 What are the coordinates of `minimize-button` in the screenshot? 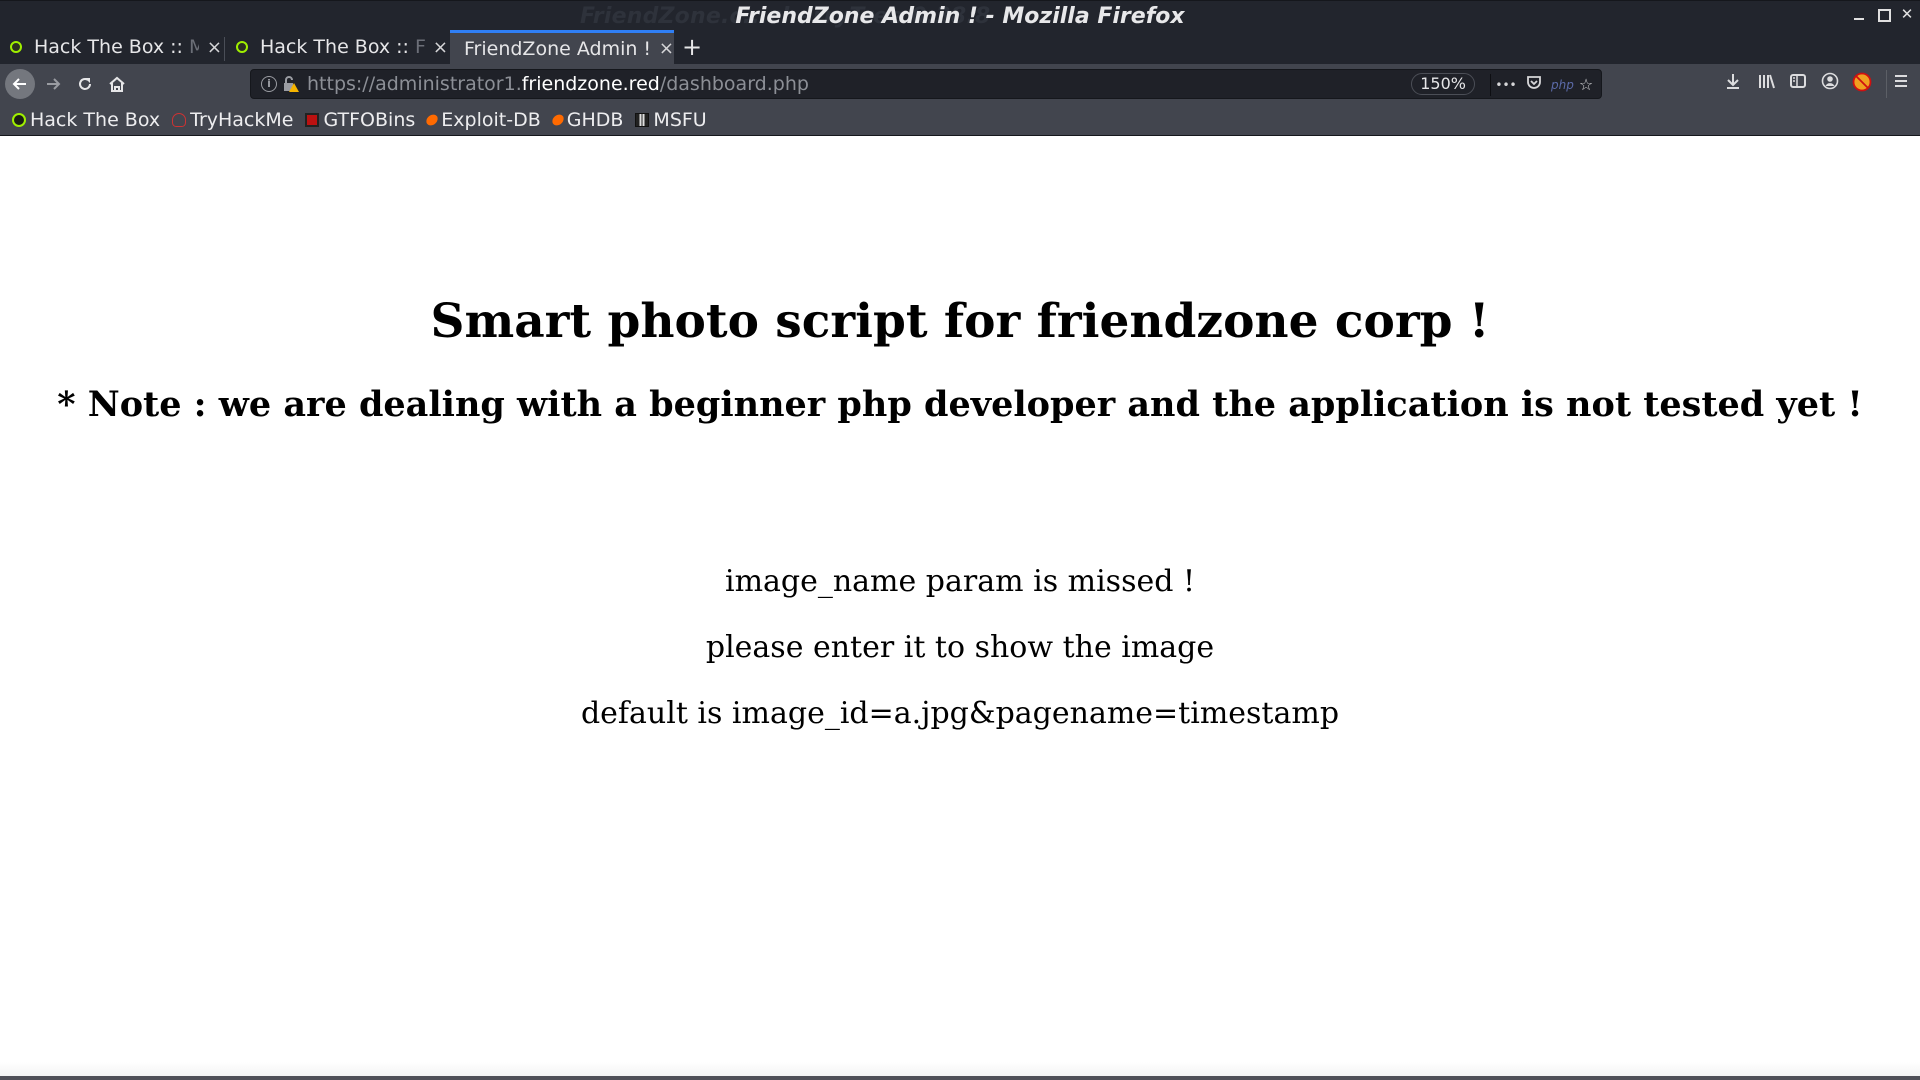 It's located at (1859, 14).